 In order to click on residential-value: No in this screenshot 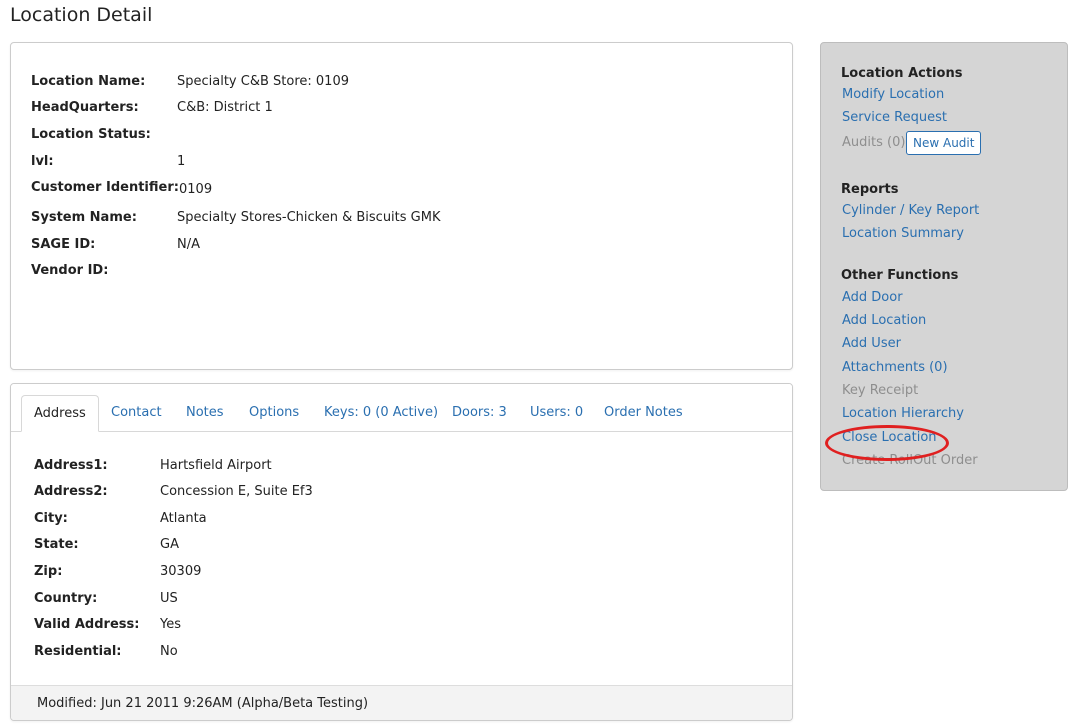, I will do `click(169, 651)`.